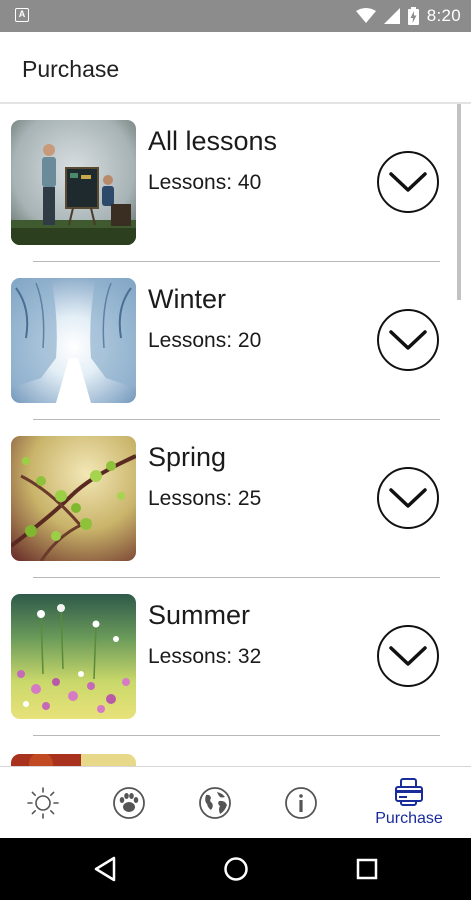 The width and height of the screenshot is (471, 900). I want to click on lesson-title: Summer, so click(199, 615).